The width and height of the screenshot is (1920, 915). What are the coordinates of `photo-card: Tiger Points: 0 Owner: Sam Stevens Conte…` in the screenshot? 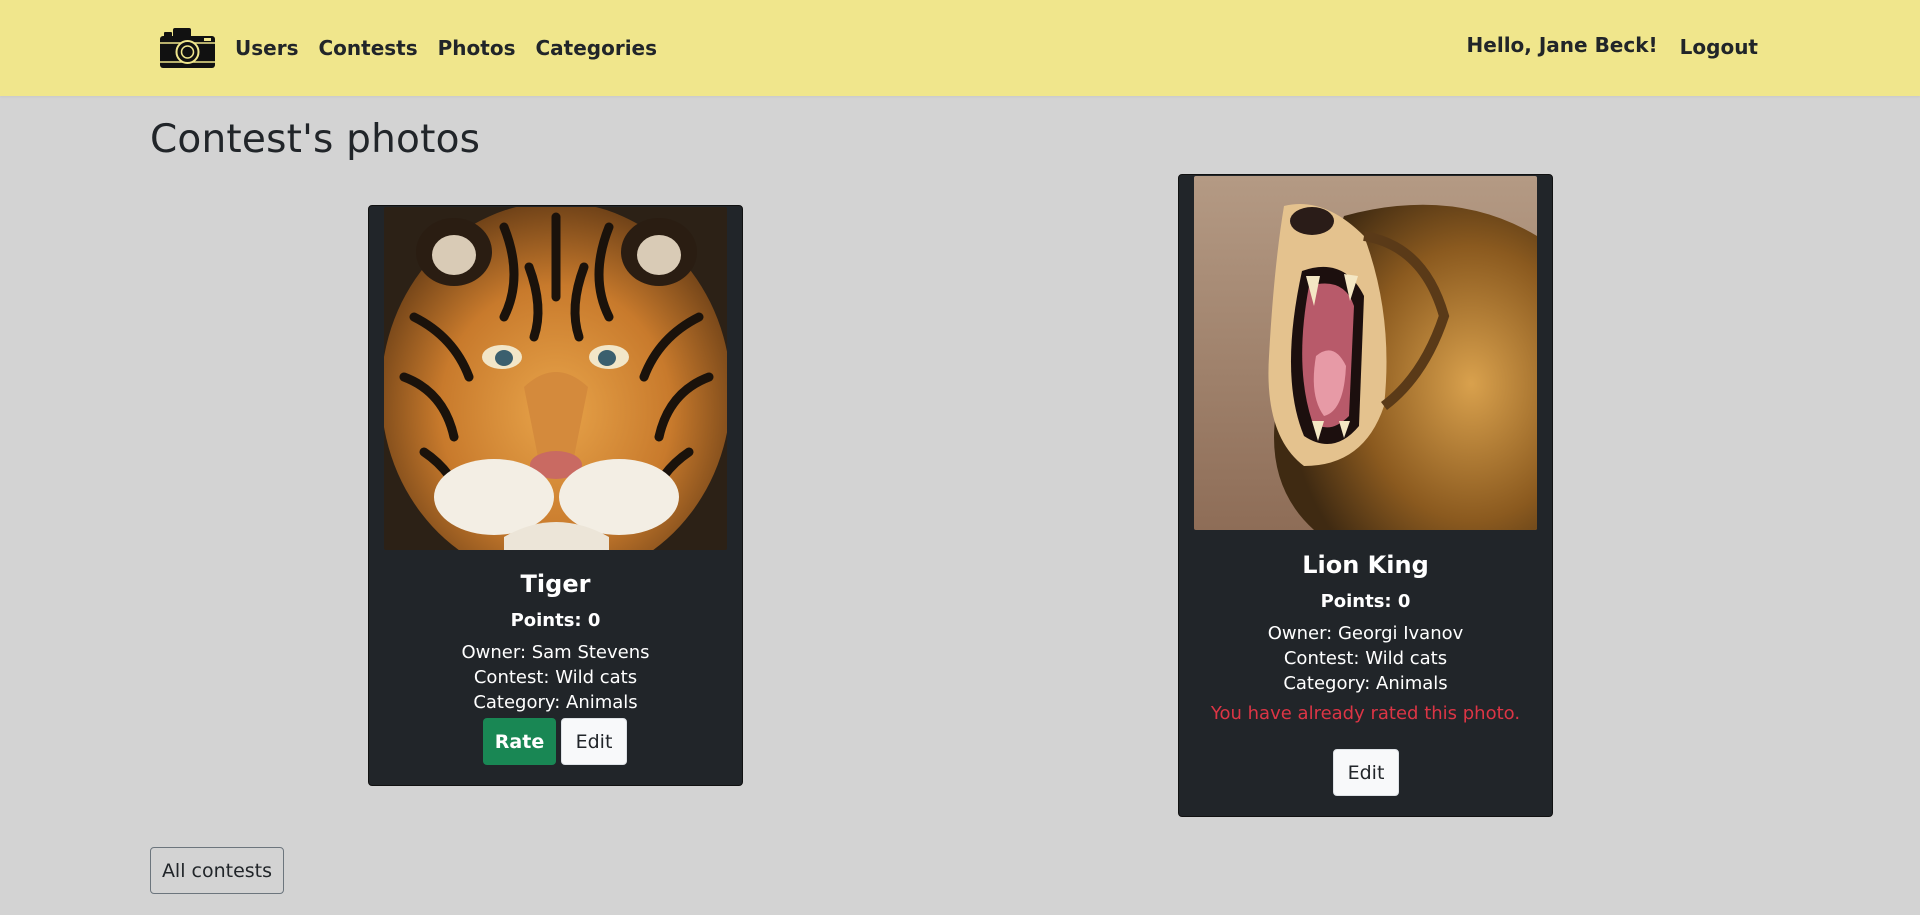 It's located at (555, 495).